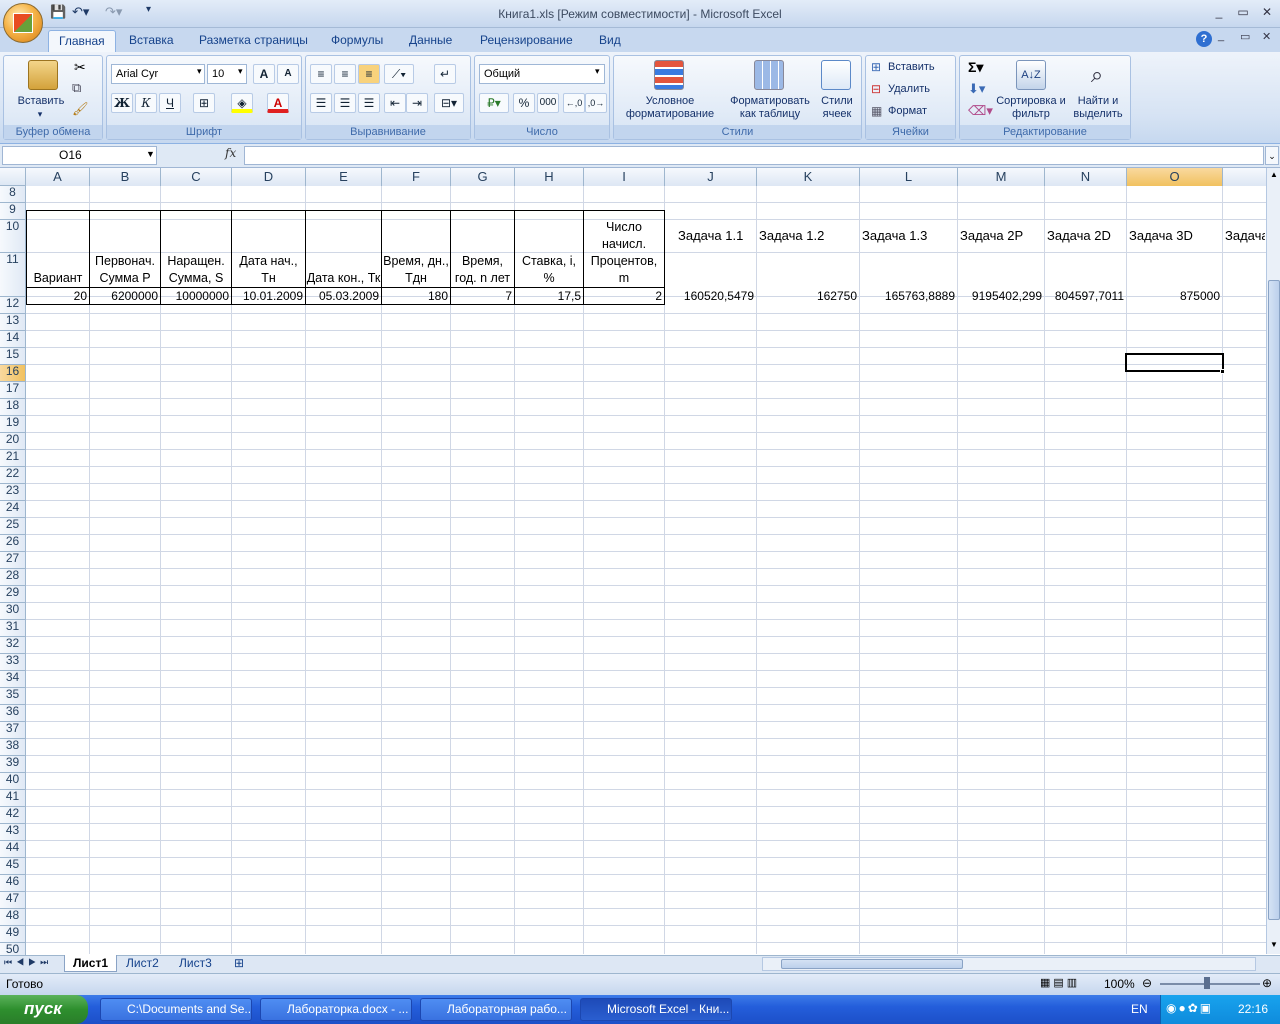 This screenshot has width=1280, height=1024. I want to click on name-box-dropdown-icon: ▼, so click(150, 154).